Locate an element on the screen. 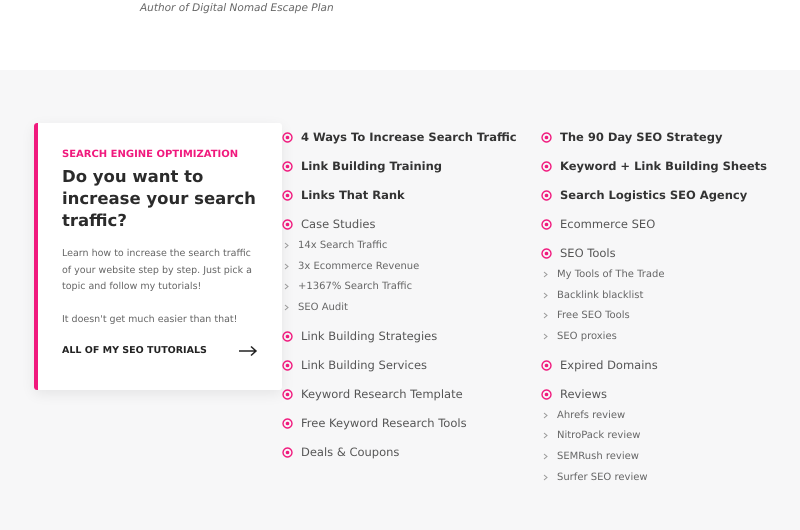 The image size is (800, 530). card-eyebrow: SEARCH ENGINE OPTIMIZATION is located at coordinates (151, 155).